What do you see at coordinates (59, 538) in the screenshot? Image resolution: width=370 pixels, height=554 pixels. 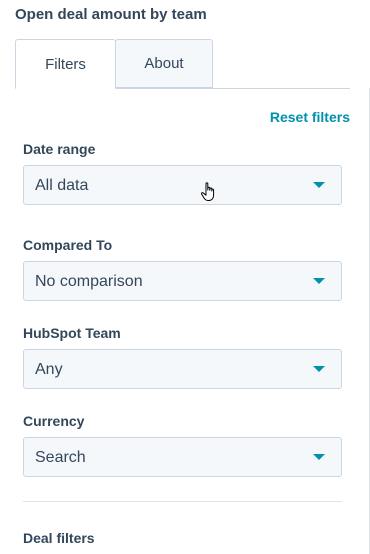 I see `deal-filters-heading: Deal filters` at bounding box center [59, 538].